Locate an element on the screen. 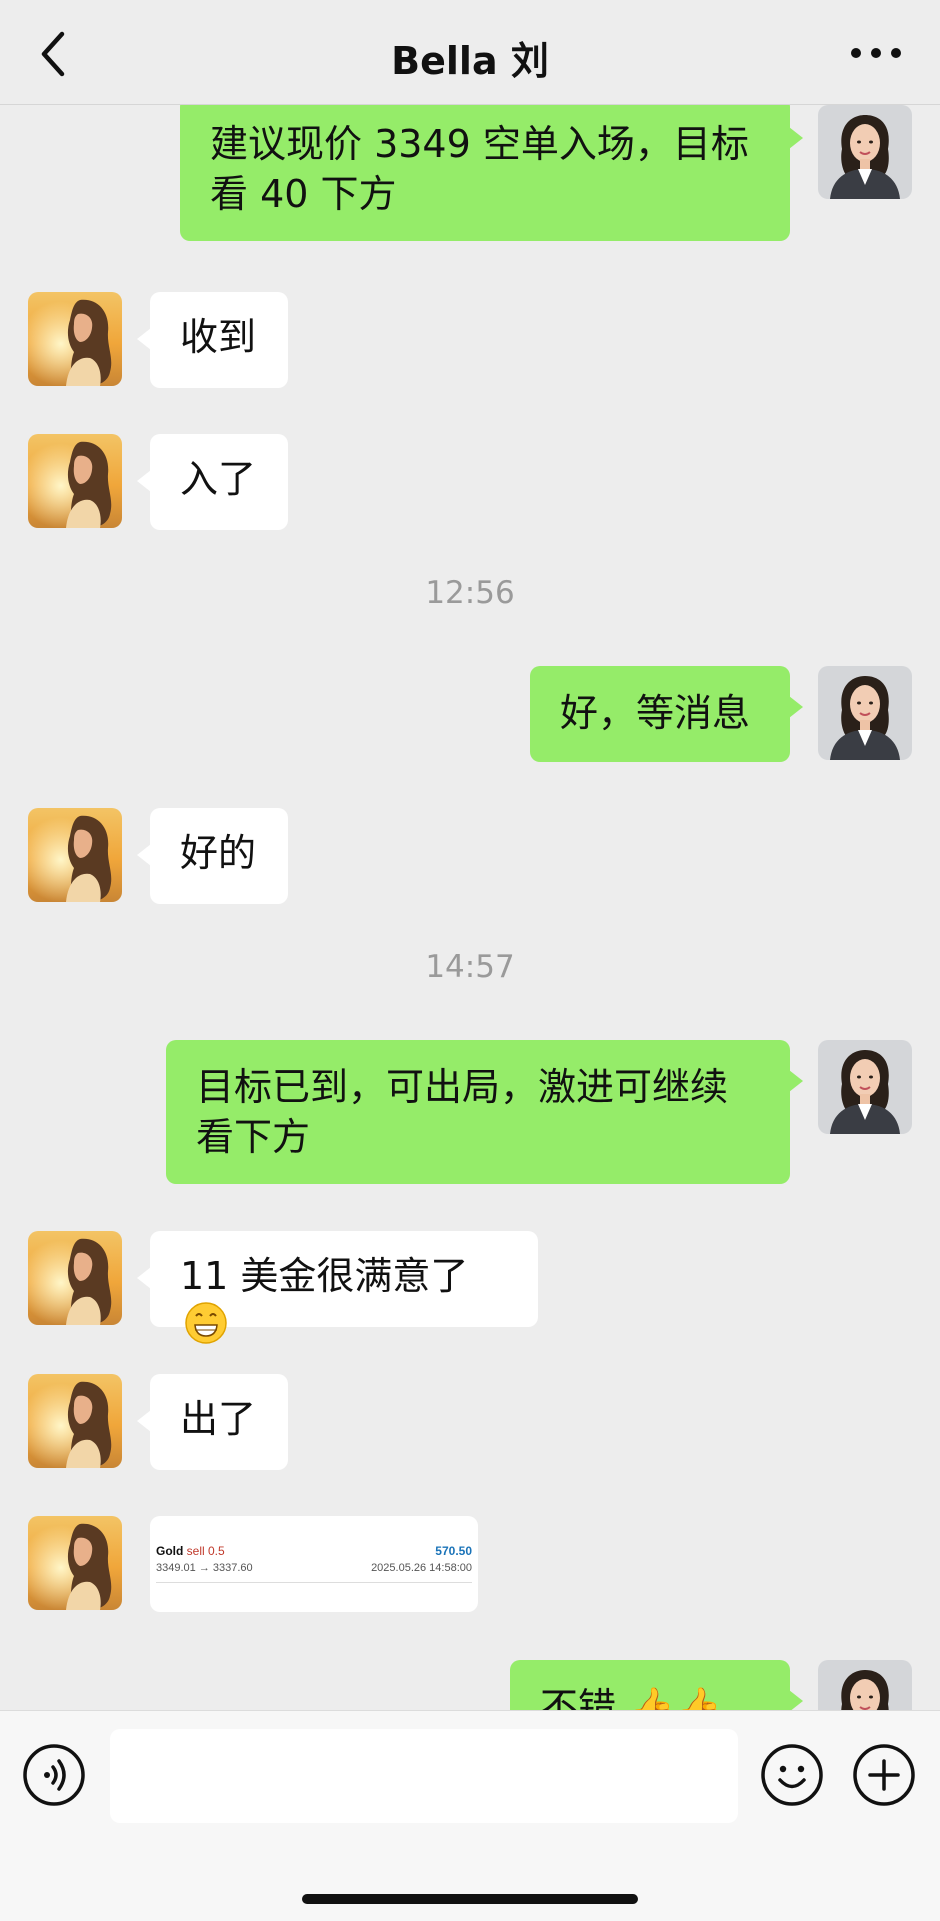 The image size is (940, 1921). message-bubble-received: 入了 is located at coordinates (212, 482).